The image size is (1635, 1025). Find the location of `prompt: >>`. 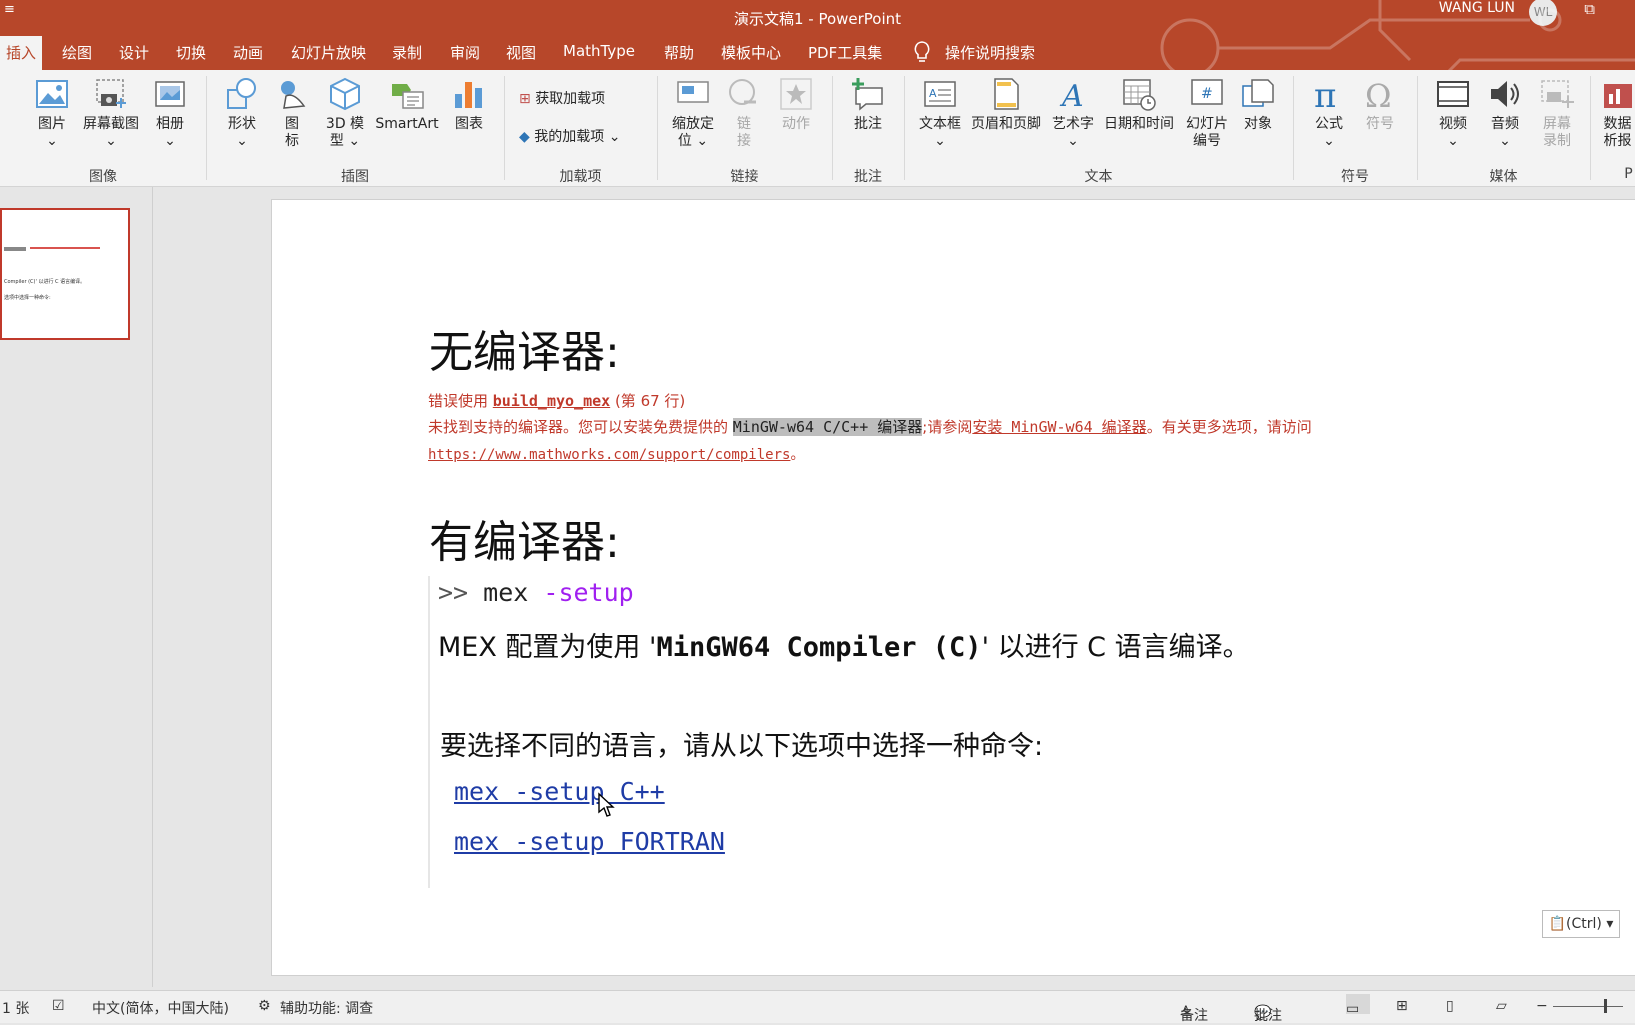

prompt: >> is located at coordinates (453, 592).